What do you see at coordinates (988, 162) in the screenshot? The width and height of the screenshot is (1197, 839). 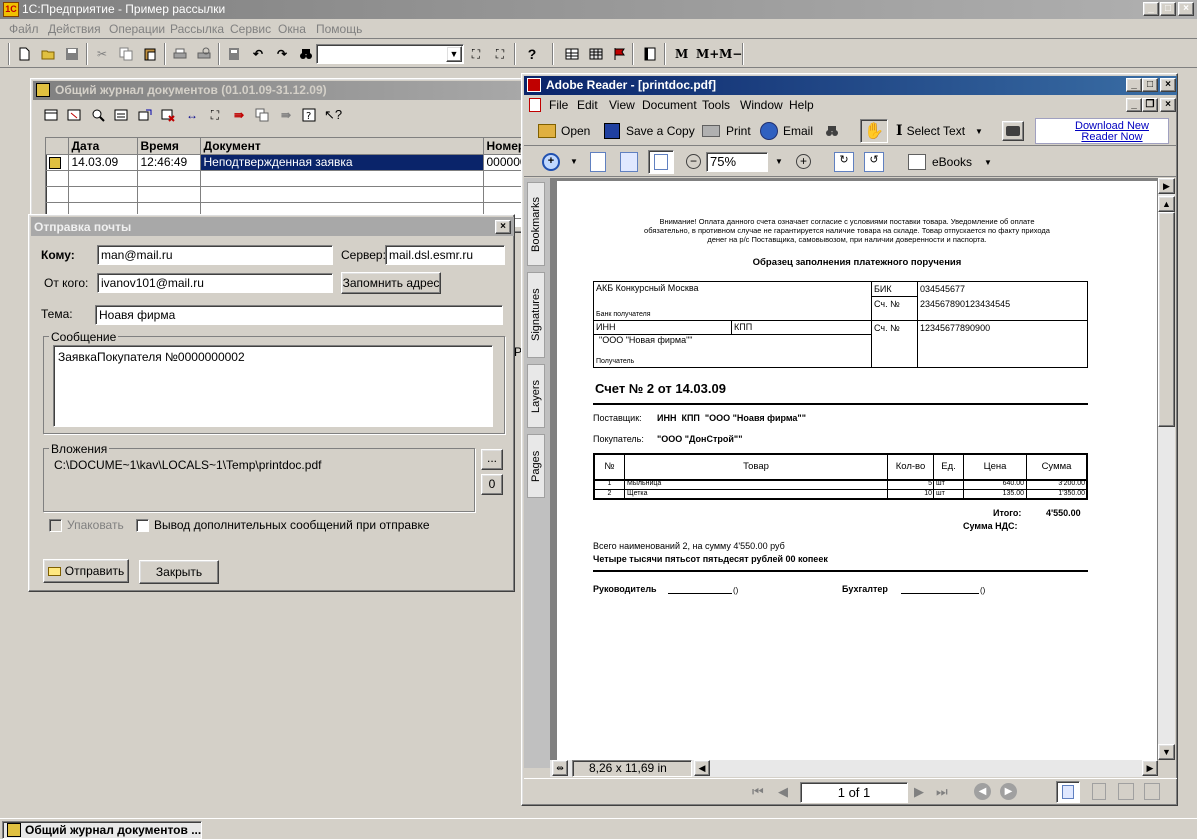 I see `ebooks-arrow-icon: ▼` at bounding box center [988, 162].